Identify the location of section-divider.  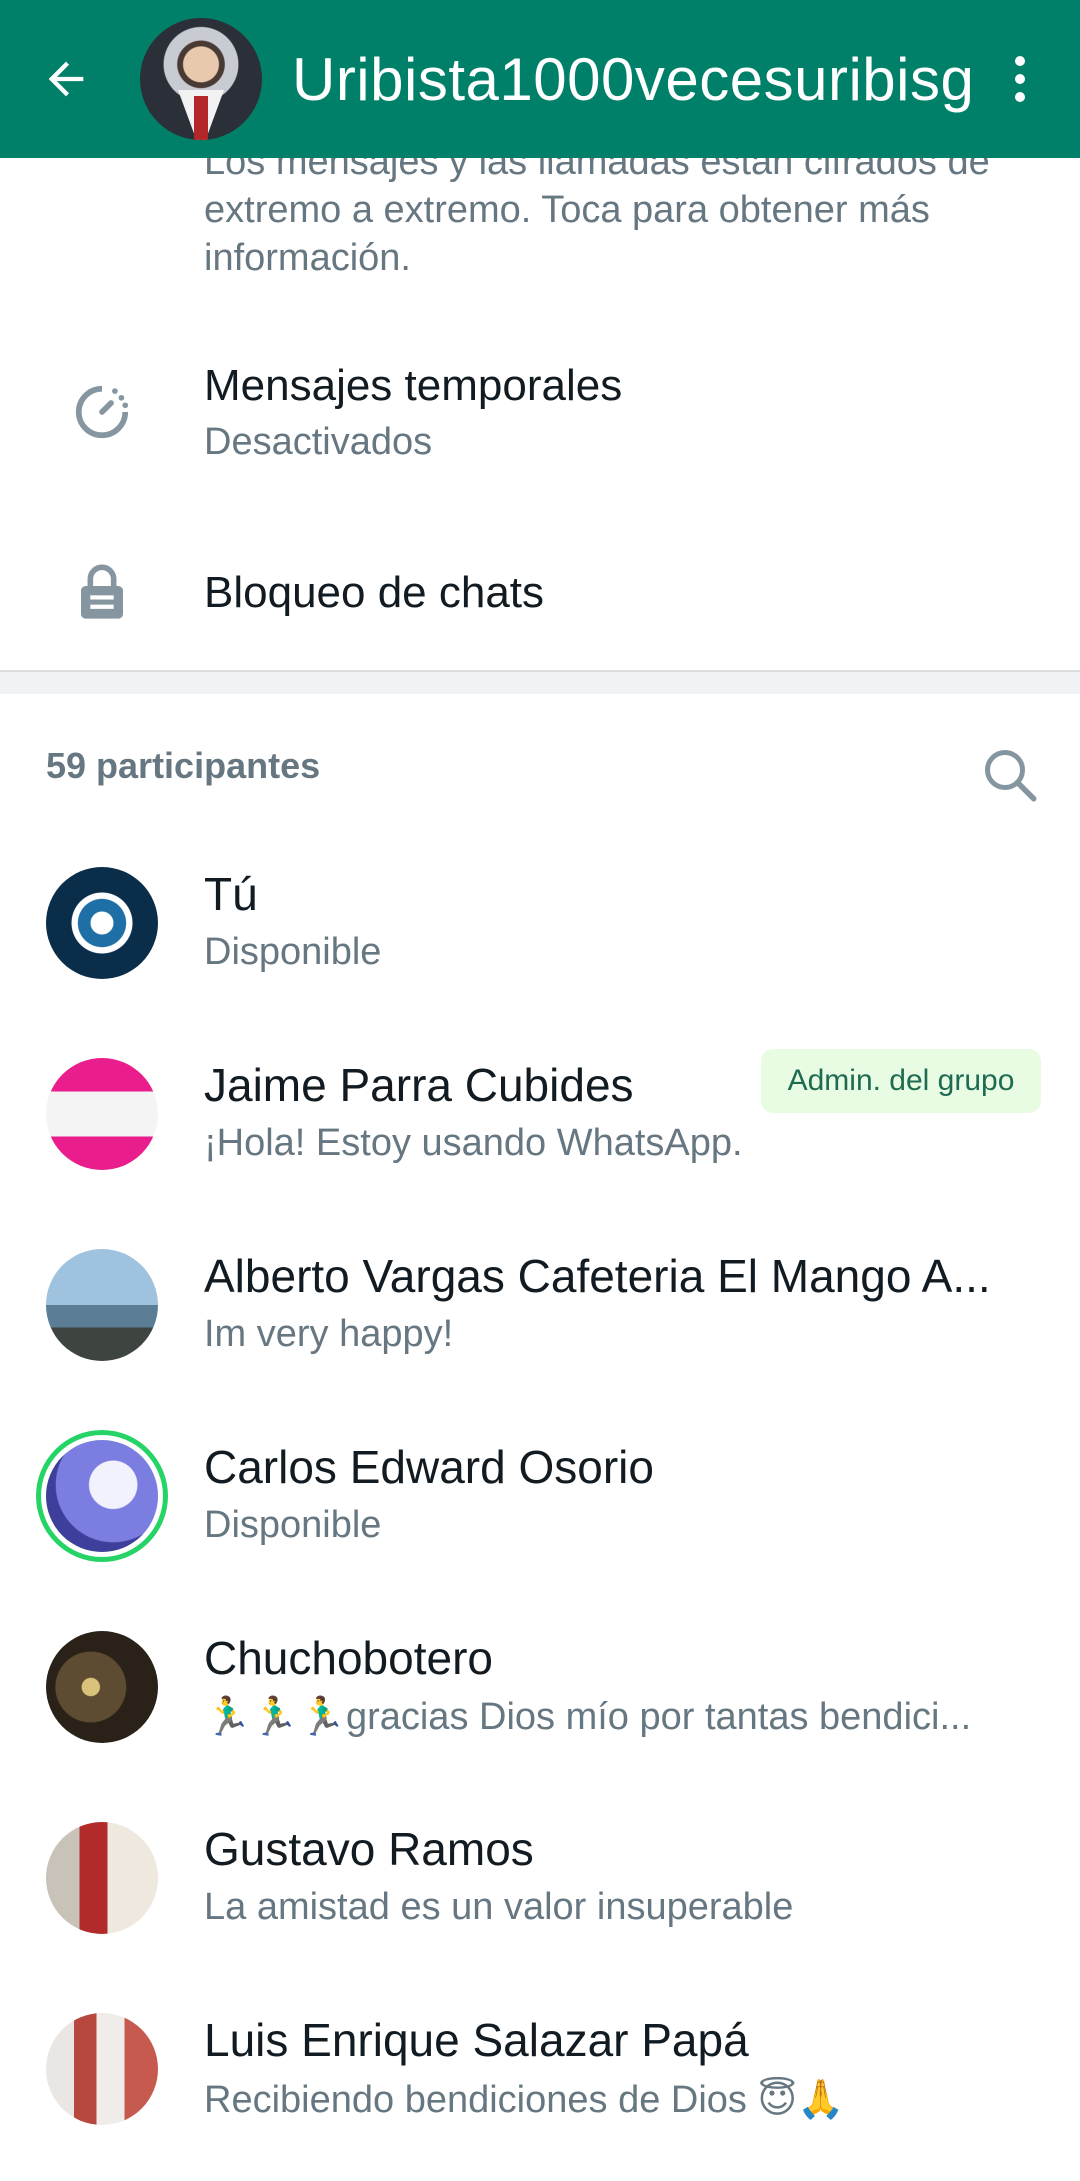
(540, 682).